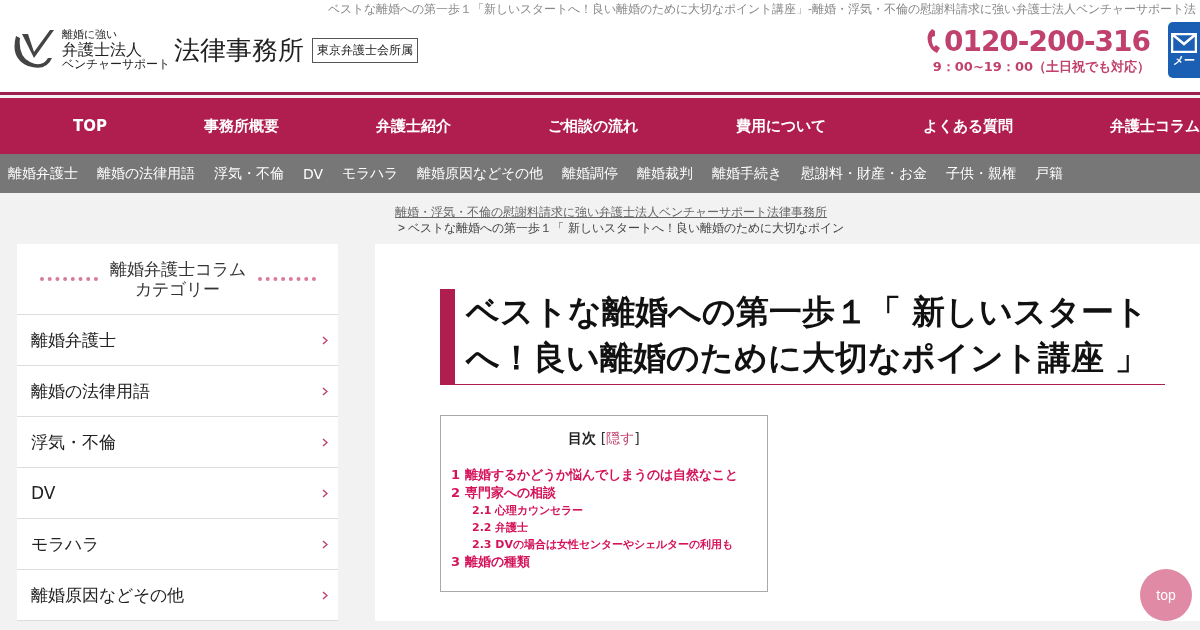 The image size is (1200, 630). I want to click on category-link: 慰謝料・財産・お金, so click(864, 173).